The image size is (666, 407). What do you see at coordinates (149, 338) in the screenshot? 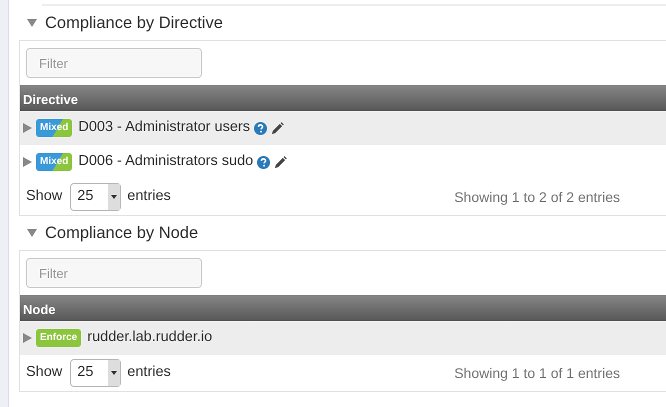
I see `row-label: rudder.lab.rudder.io` at bounding box center [149, 338].